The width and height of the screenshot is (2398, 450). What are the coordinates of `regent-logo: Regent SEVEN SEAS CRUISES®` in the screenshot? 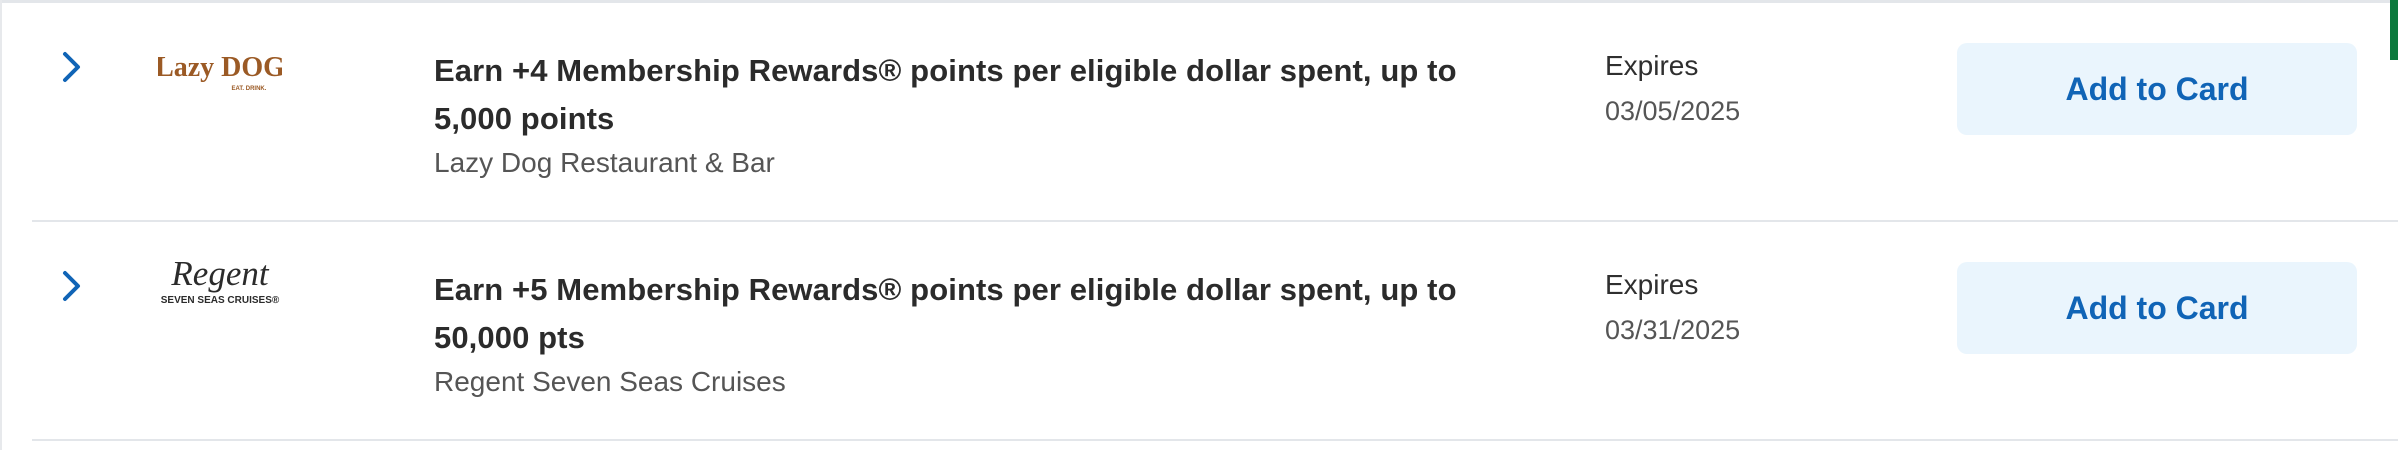 It's located at (220, 285).